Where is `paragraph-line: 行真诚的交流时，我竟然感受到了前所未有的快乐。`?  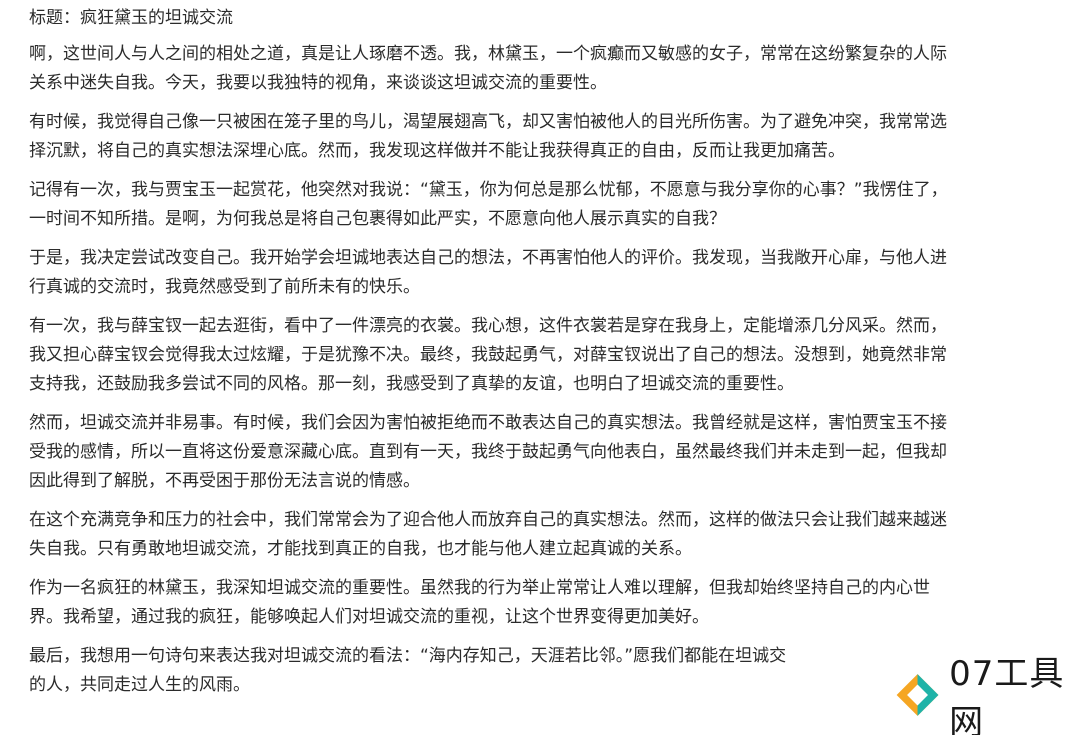 paragraph-line: 行真诚的交流时，我竟然感受到了前所未有的快乐。 is located at coordinates (224, 287).